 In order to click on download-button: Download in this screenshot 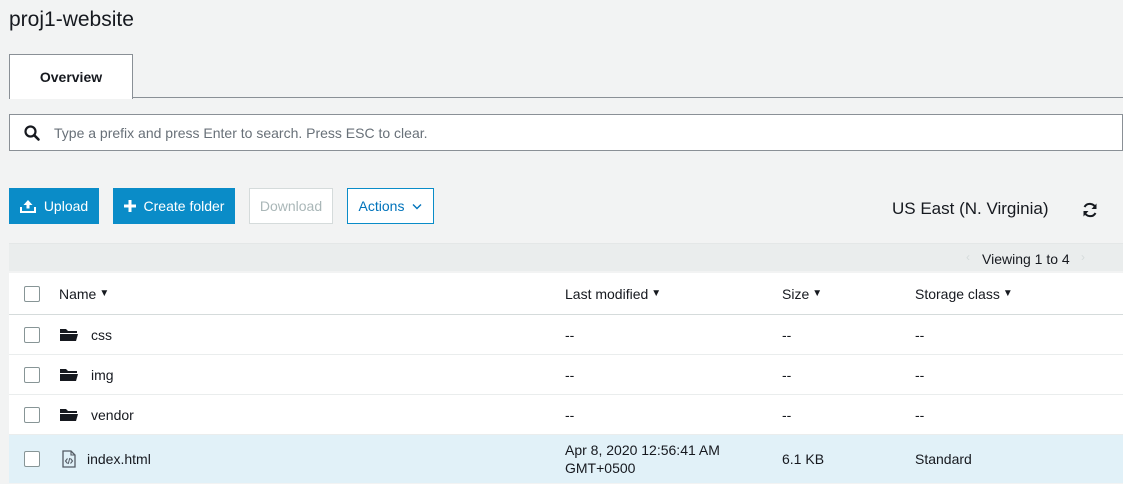, I will do `click(291, 206)`.